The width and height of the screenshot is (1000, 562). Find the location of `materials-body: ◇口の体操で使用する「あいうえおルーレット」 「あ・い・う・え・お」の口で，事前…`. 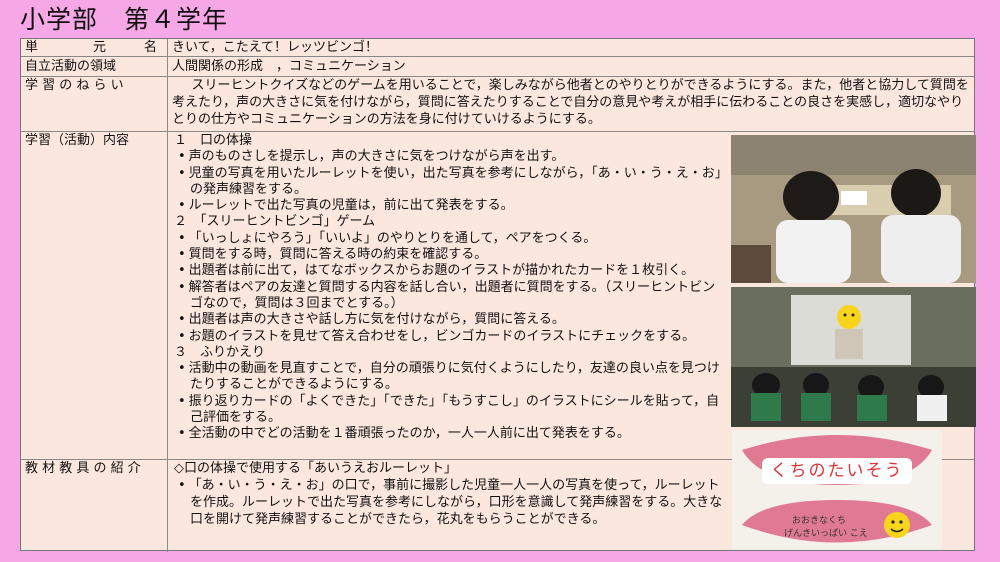

materials-body: ◇口の体操で使用する「あいうえおルーレット」 「あ・い・う・え・お」の口で，事前… is located at coordinates (450, 506).